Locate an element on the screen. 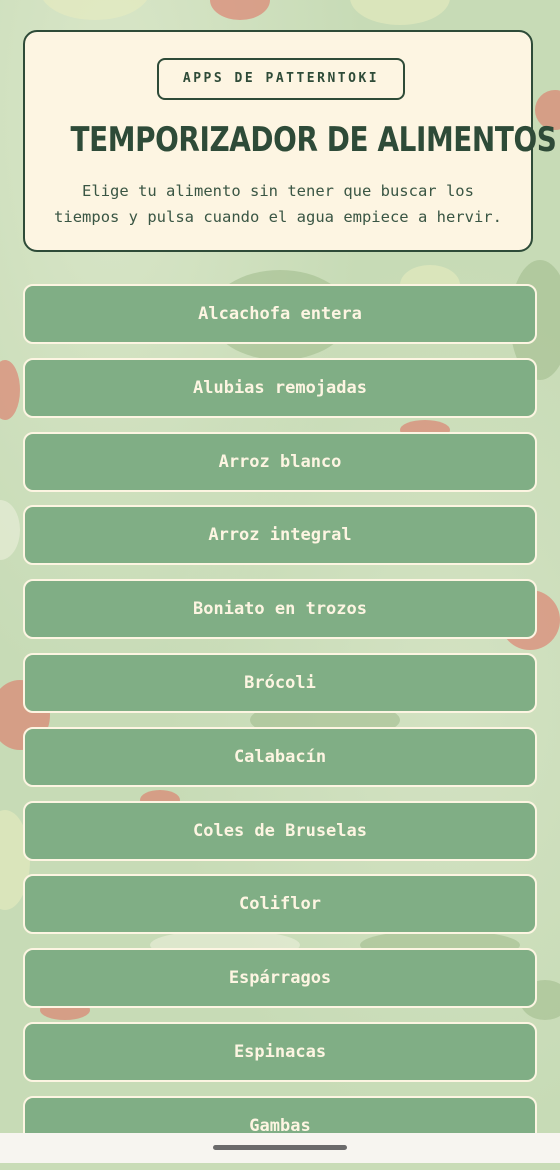  food-button-brocoli: Brócoli is located at coordinates (280, 682).